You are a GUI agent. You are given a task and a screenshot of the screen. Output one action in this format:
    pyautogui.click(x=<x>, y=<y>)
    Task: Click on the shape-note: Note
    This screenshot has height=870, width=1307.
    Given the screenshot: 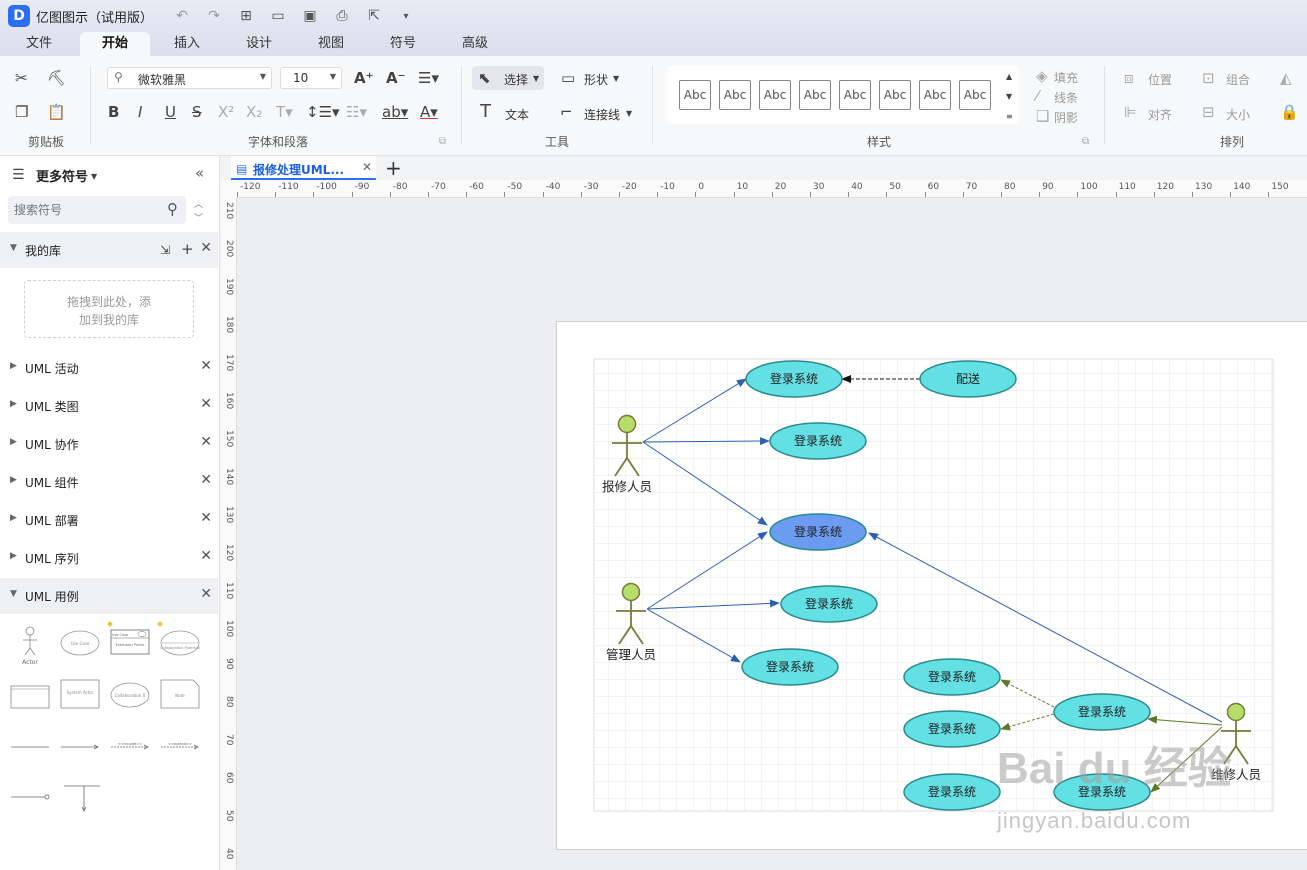 What is the action you would take?
    pyautogui.click(x=180, y=694)
    